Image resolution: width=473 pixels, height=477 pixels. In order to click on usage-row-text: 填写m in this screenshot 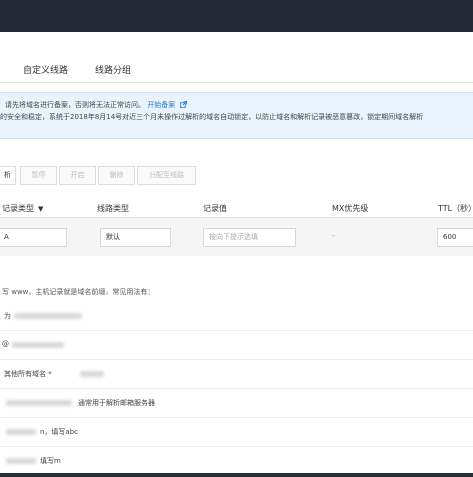, I will do `click(50, 461)`.